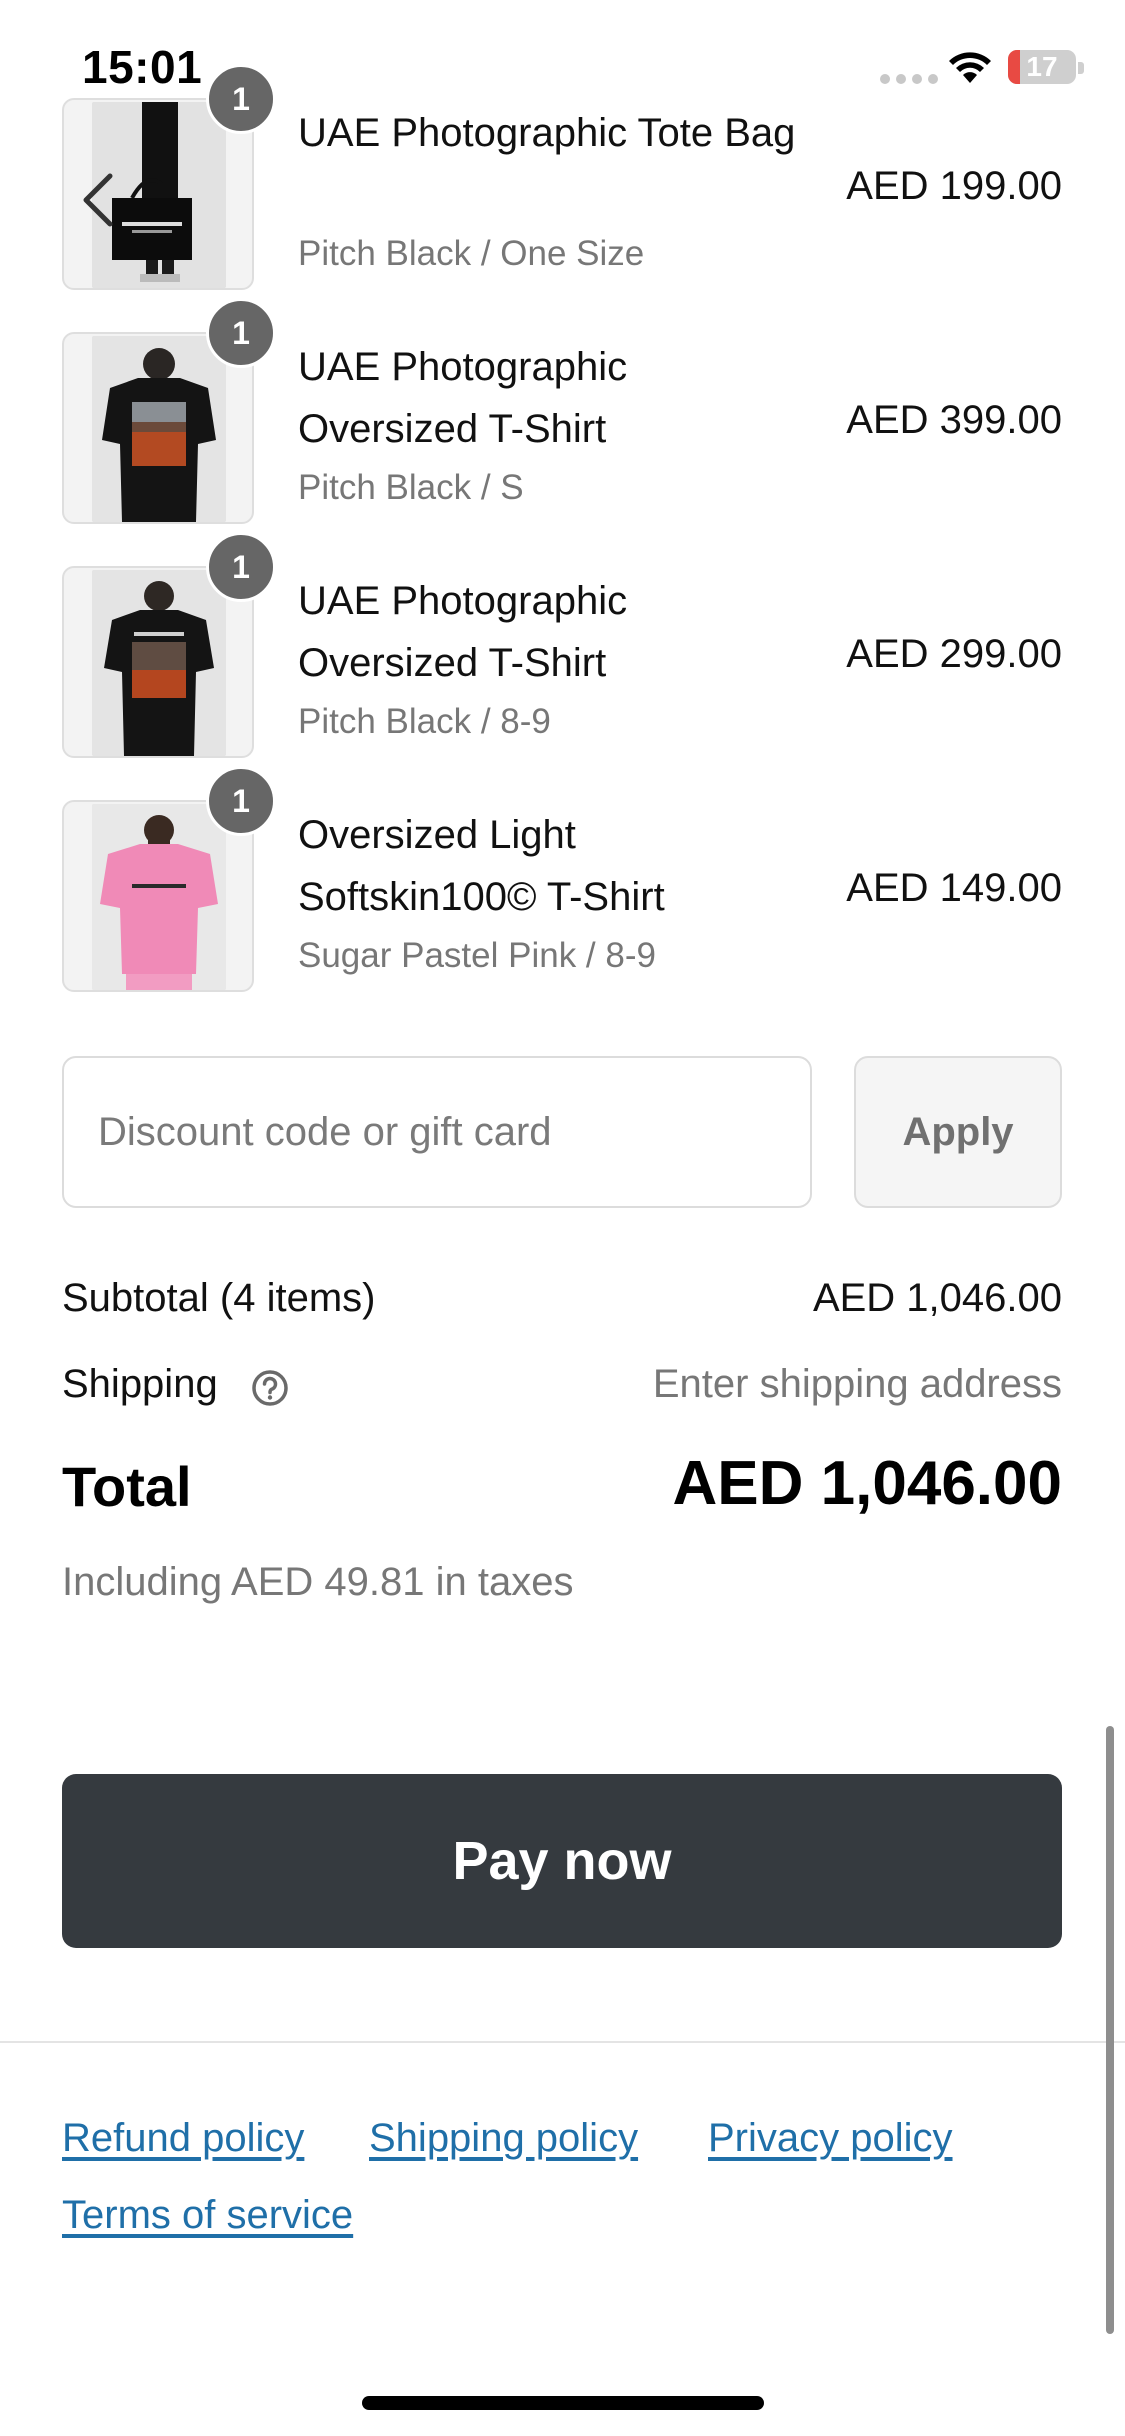 The width and height of the screenshot is (1125, 2436). Describe the element at coordinates (159, 663) in the screenshot. I see `product-image-oversized-tshirt-kids` at that location.